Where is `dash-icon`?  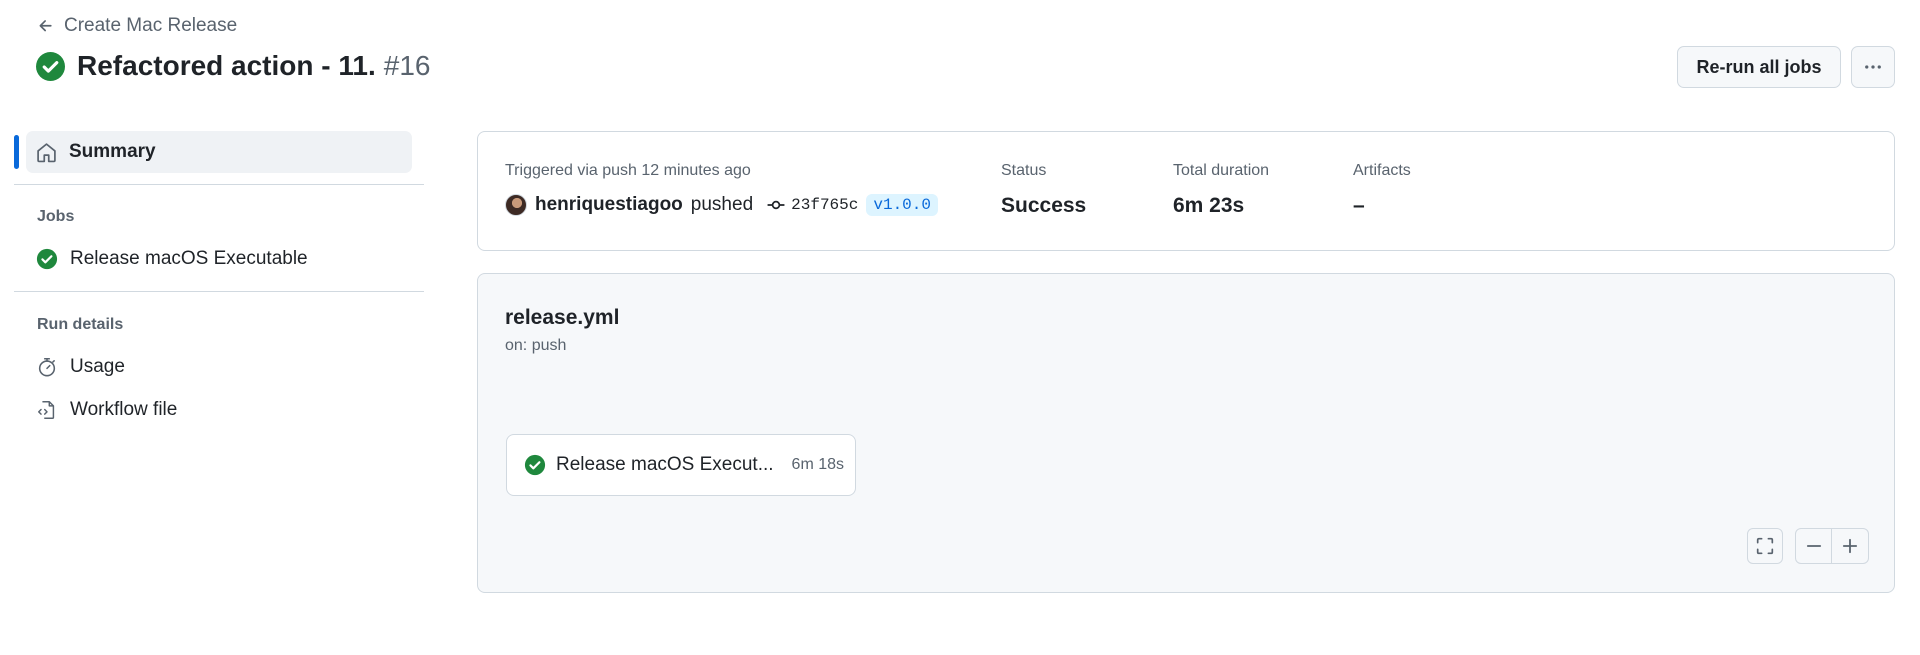
dash-icon is located at coordinates (1814, 546).